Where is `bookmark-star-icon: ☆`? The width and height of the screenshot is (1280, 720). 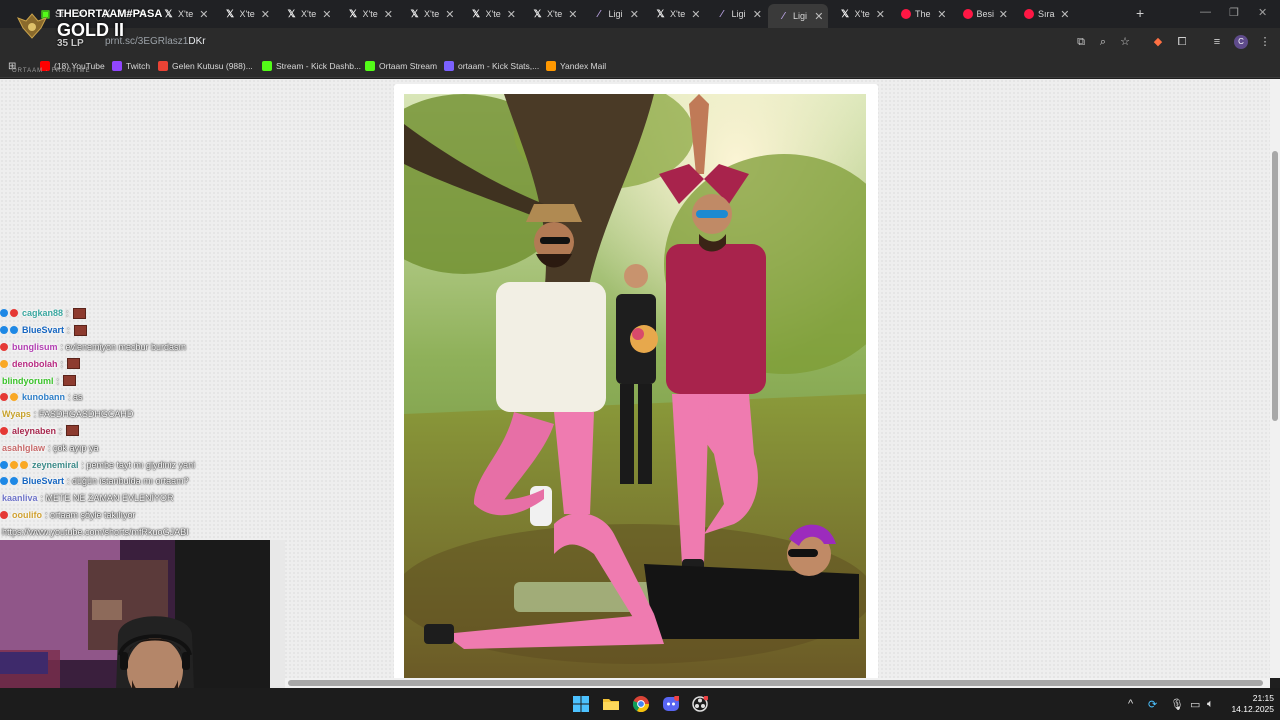
bookmark-star-icon: ☆ is located at coordinates (1125, 42).